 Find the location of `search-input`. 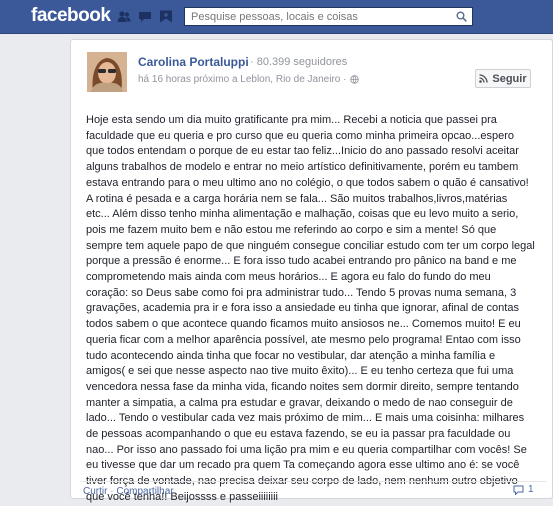

search-input is located at coordinates (316, 16).